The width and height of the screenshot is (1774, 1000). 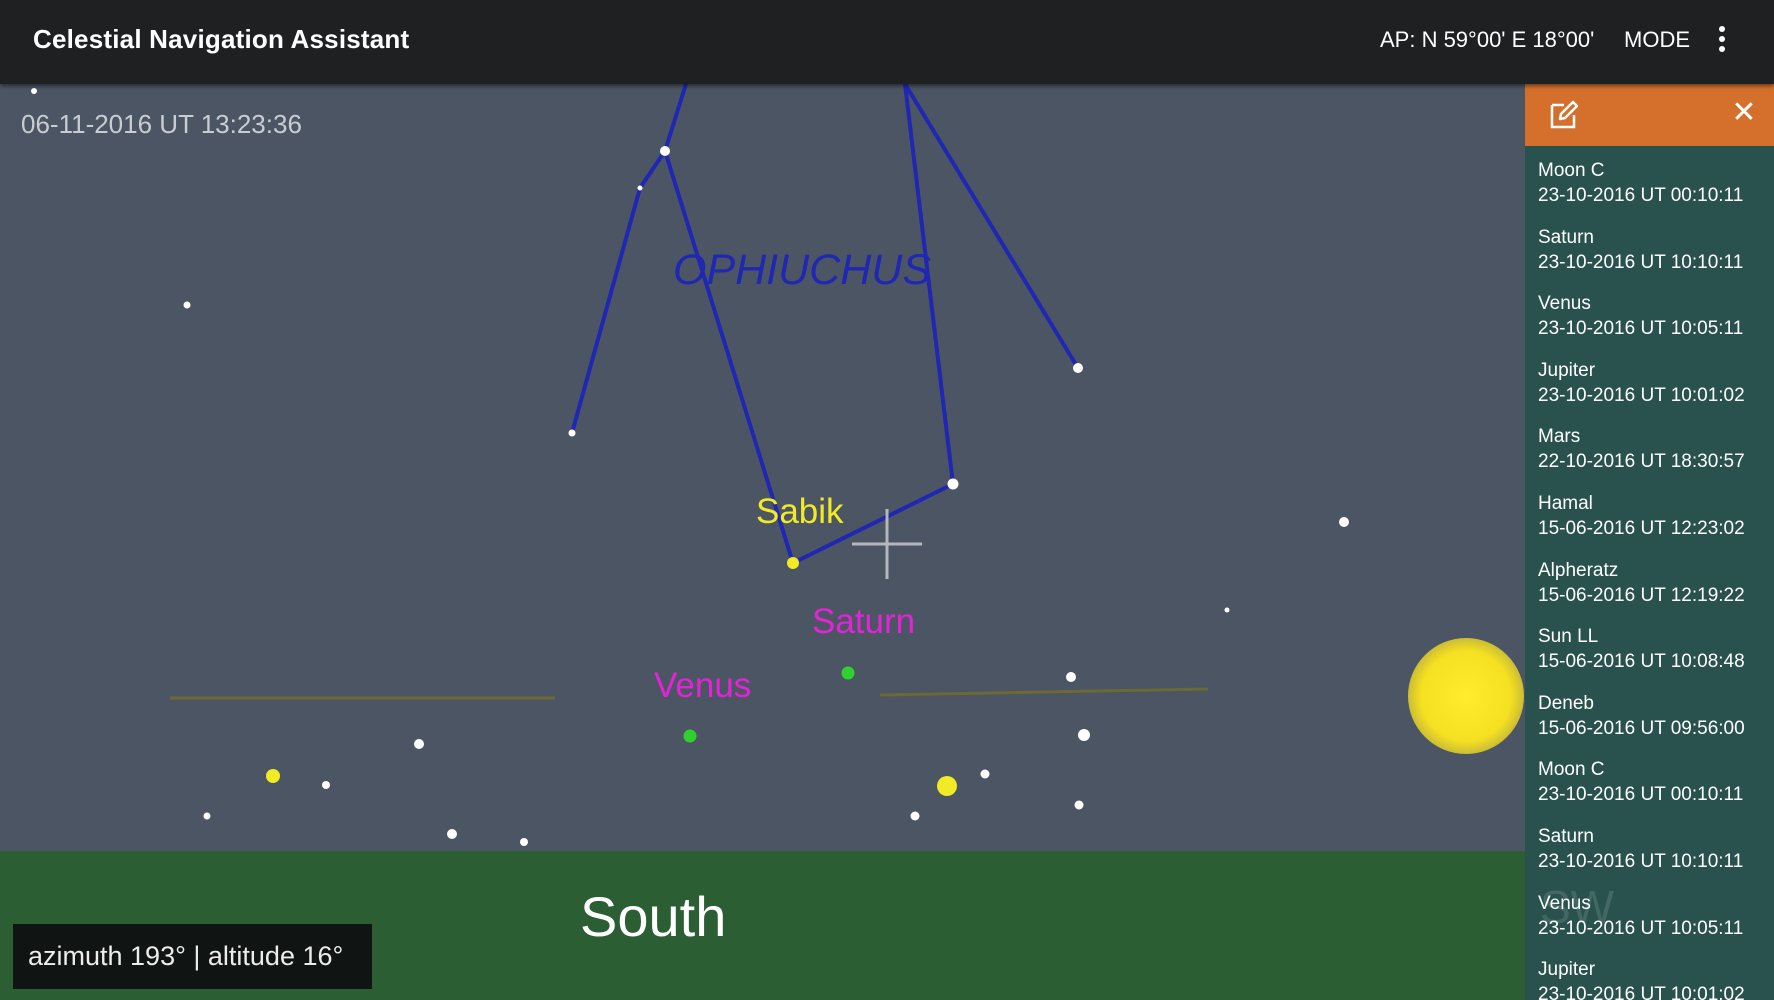 I want to click on venus-planet, so click(x=690, y=736).